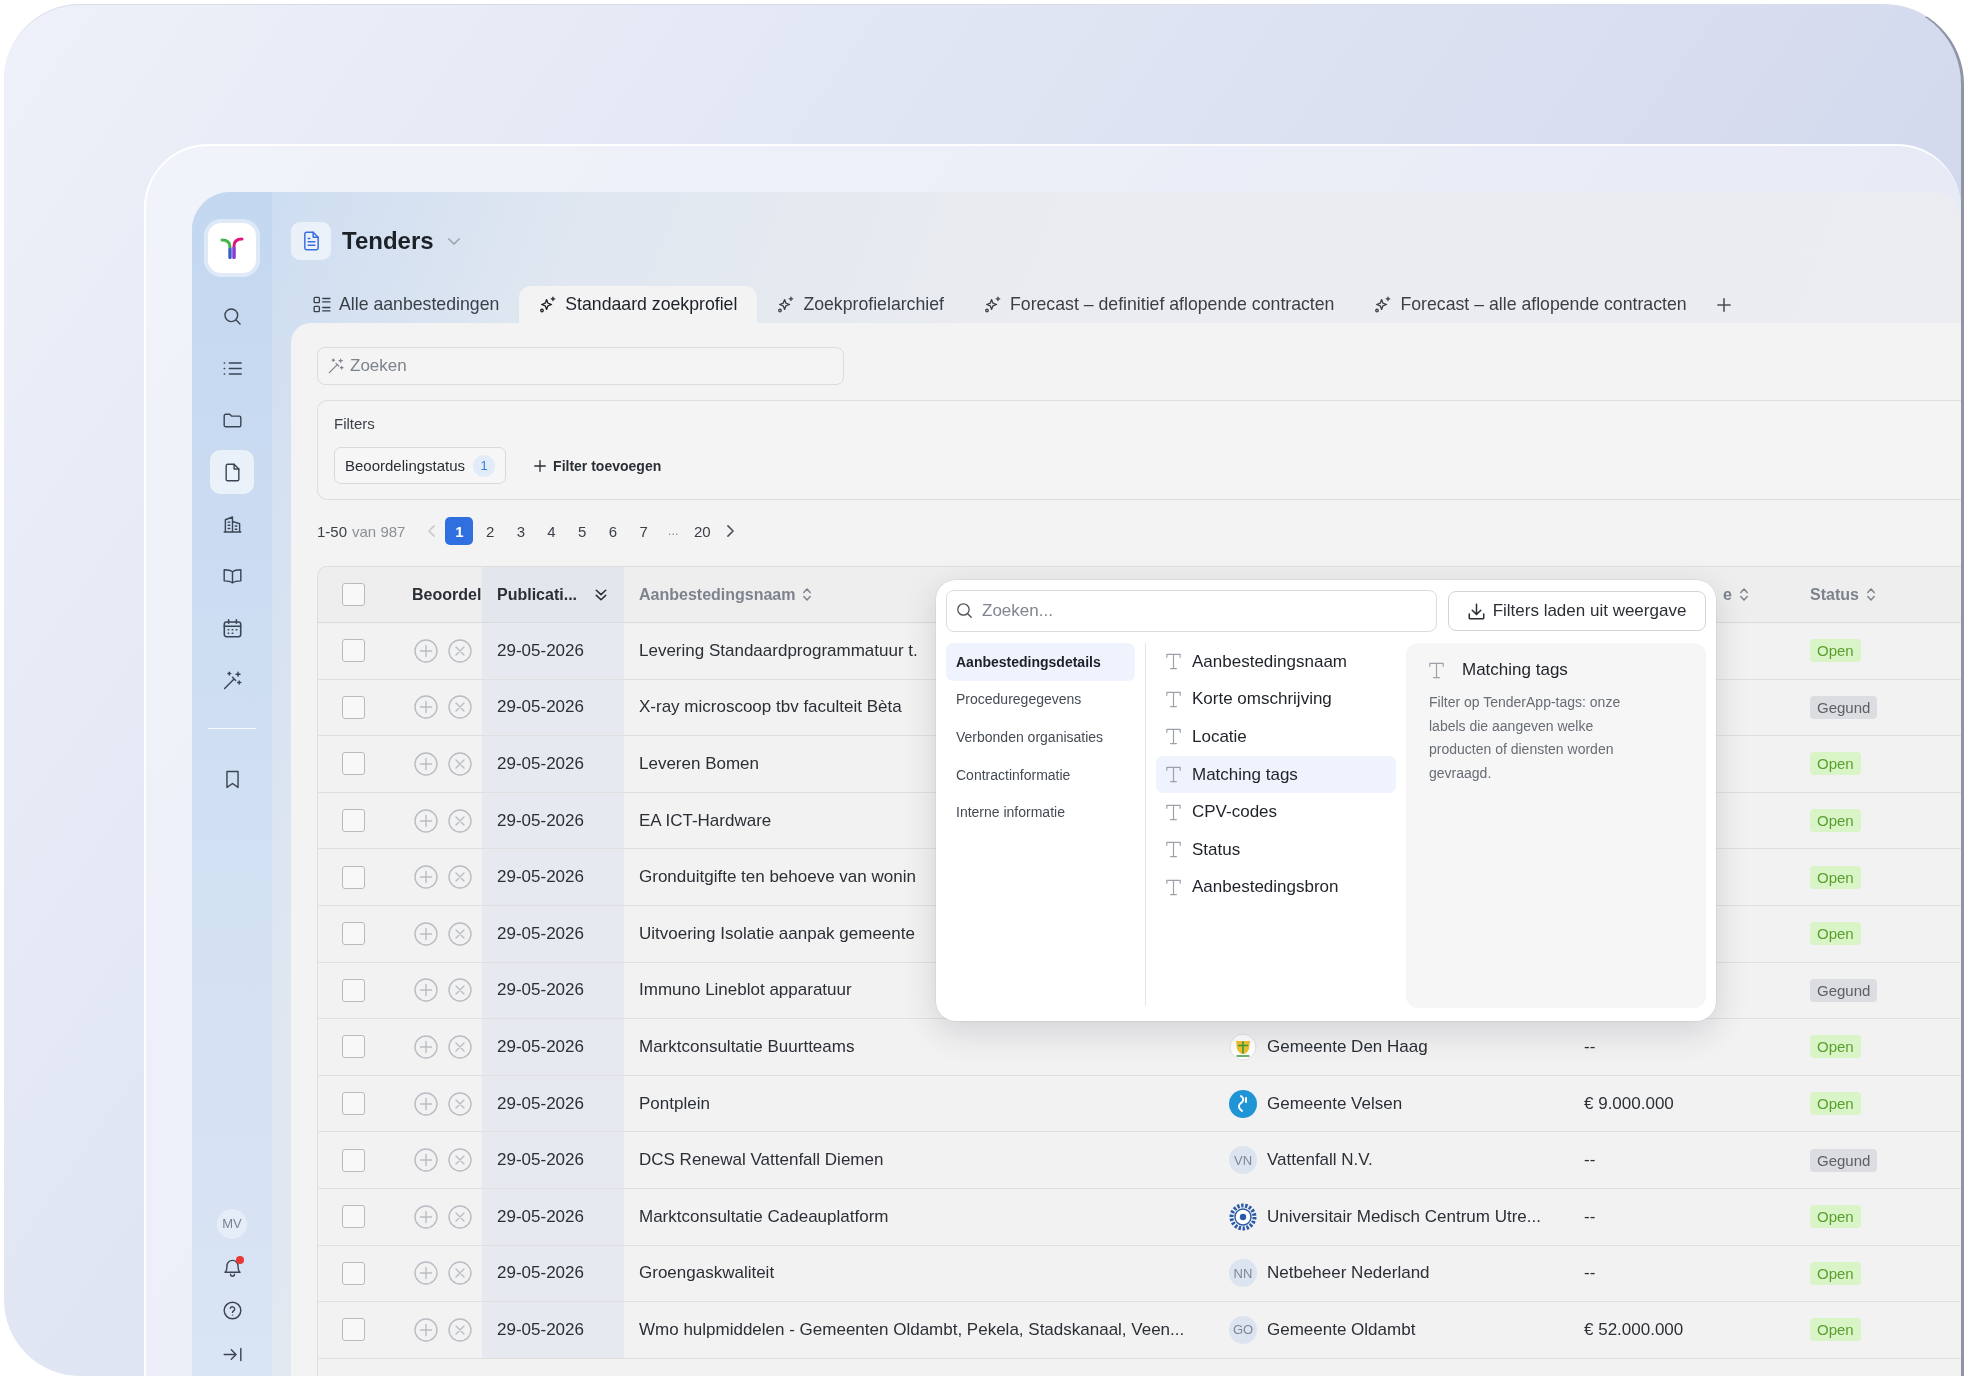 Image resolution: width=1964 pixels, height=1376 pixels. Describe the element at coordinates (1243, 1160) in the screenshot. I see `initials-avatar: VN` at that location.